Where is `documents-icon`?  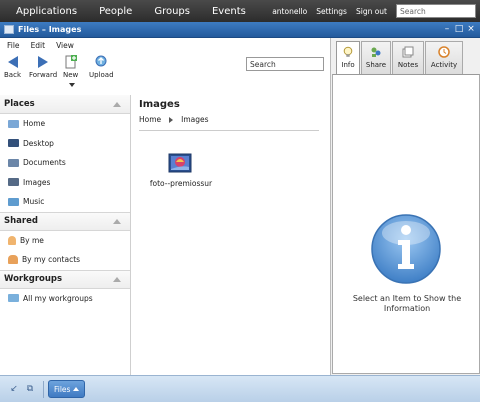 documents-icon is located at coordinates (13, 162).